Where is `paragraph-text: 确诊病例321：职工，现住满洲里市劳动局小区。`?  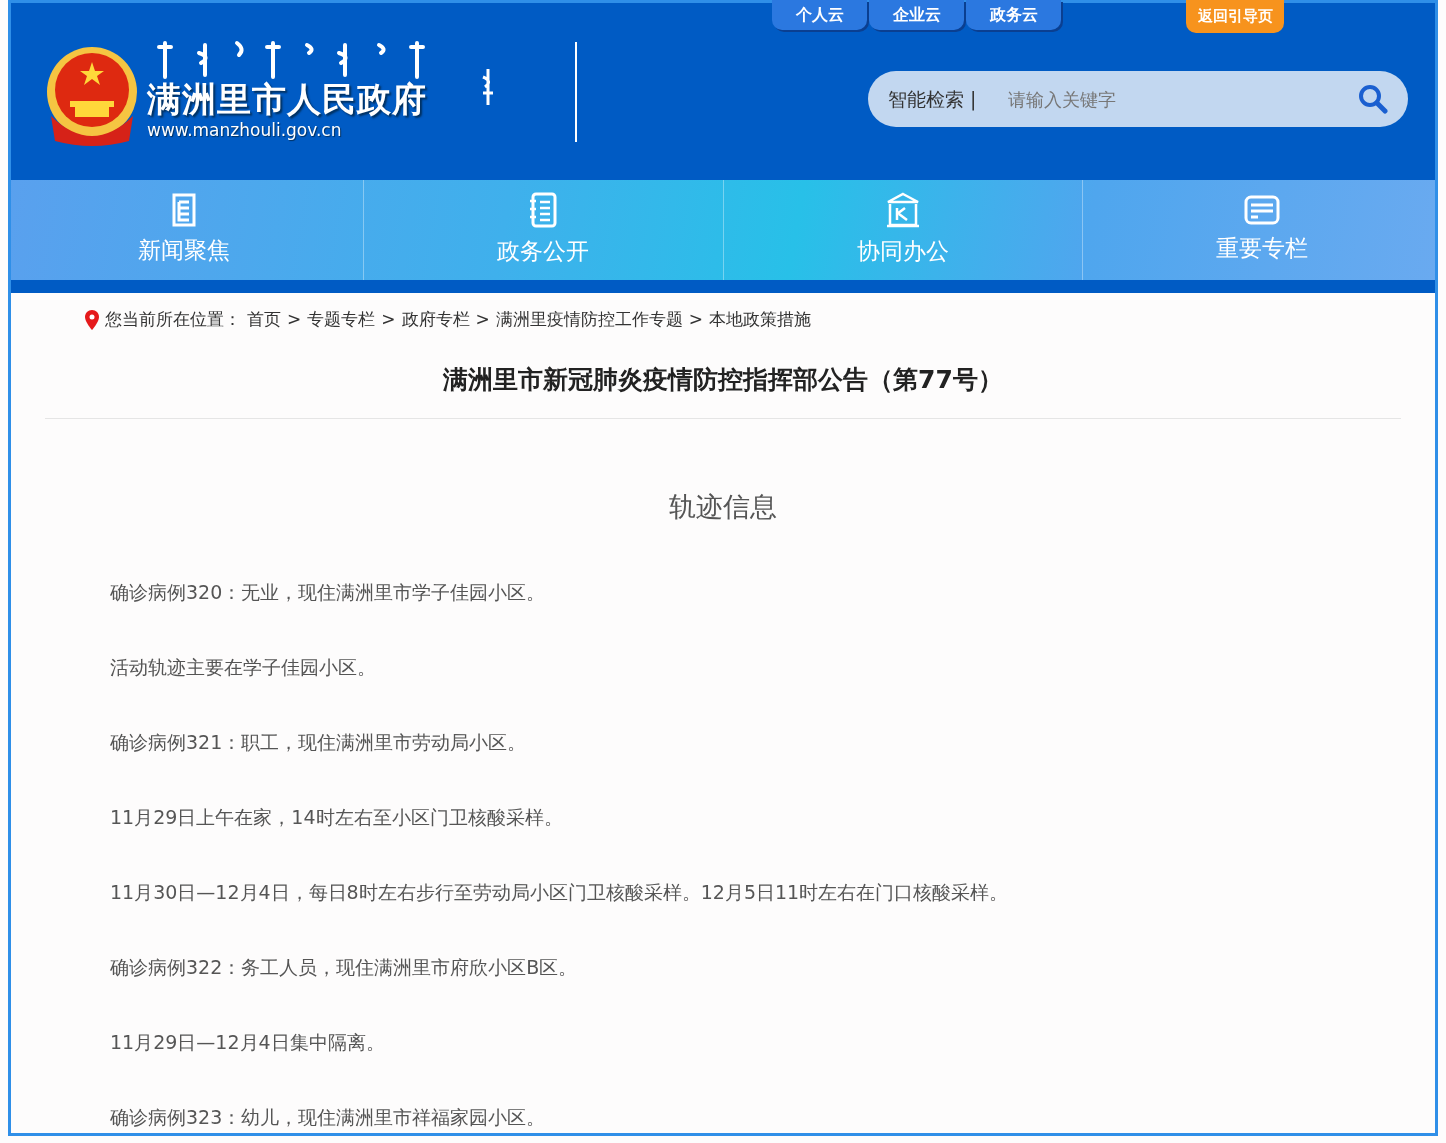
paragraph-text: 确诊病例321：职工，现住满洲里市劳动局小区。 is located at coordinates (318, 741).